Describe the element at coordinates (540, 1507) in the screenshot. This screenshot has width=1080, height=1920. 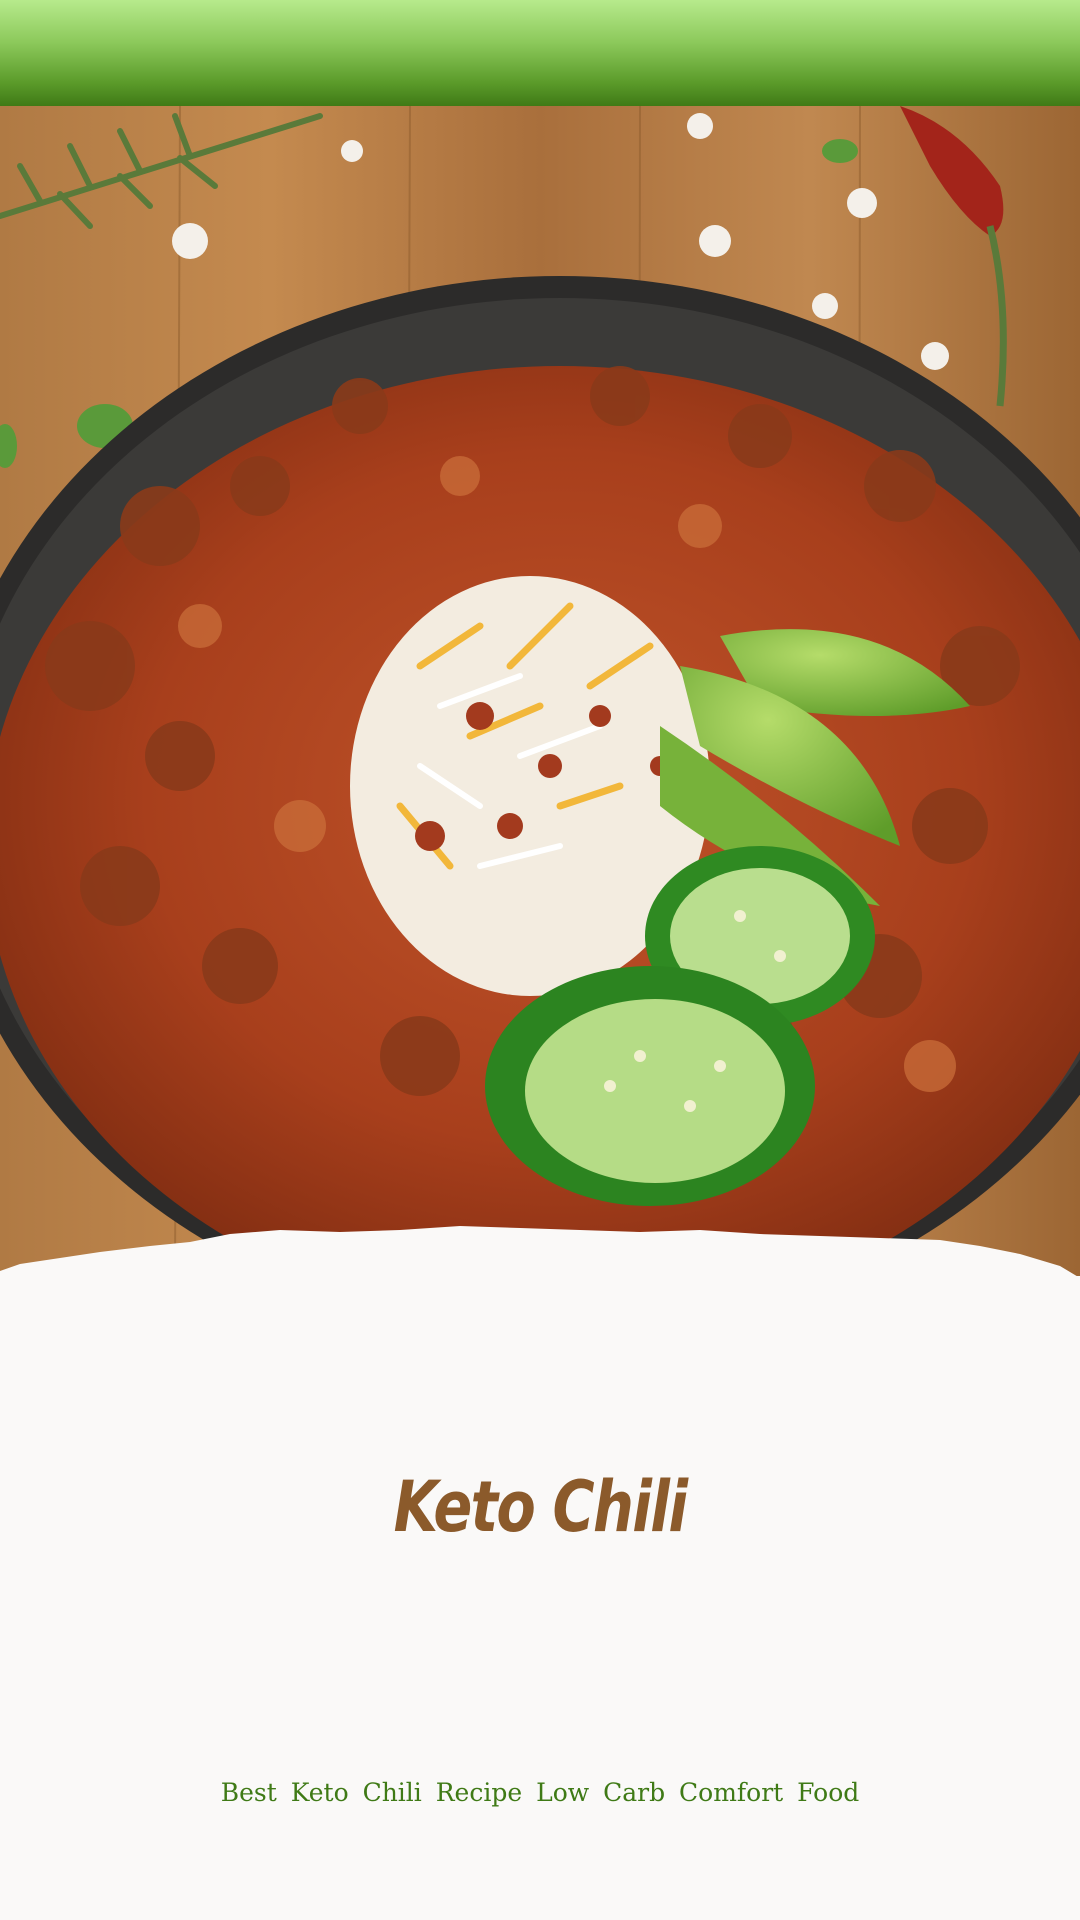
I see `recipe-title: Keto Chili` at that location.